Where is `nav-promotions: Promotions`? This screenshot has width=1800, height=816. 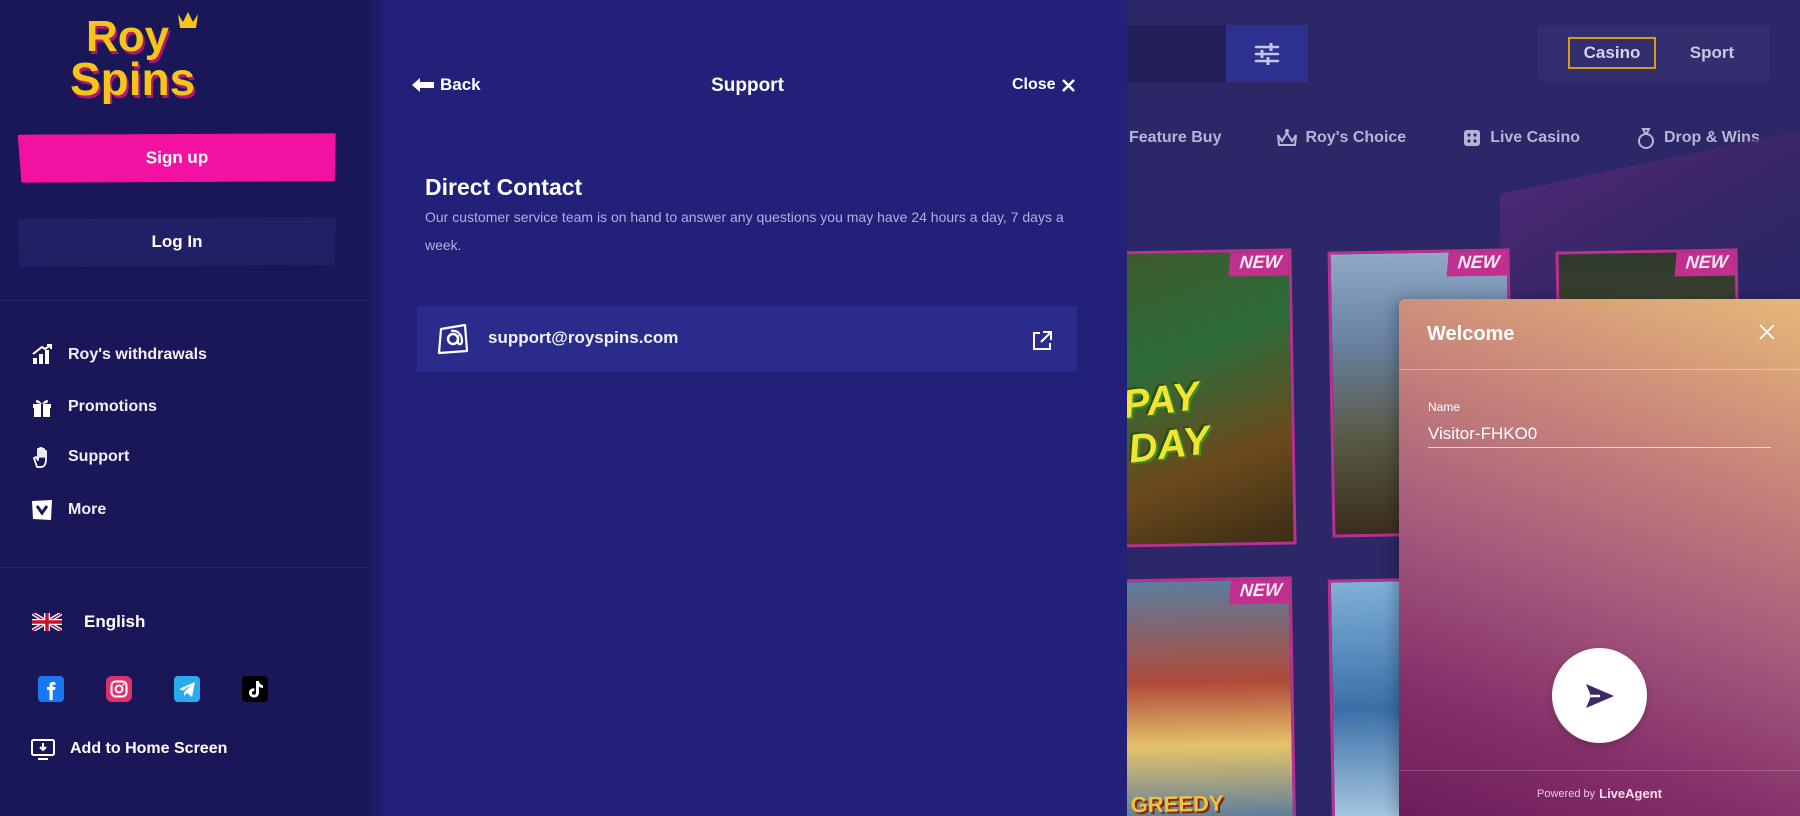 nav-promotions: Promotions is located at coordinates (93, 407).